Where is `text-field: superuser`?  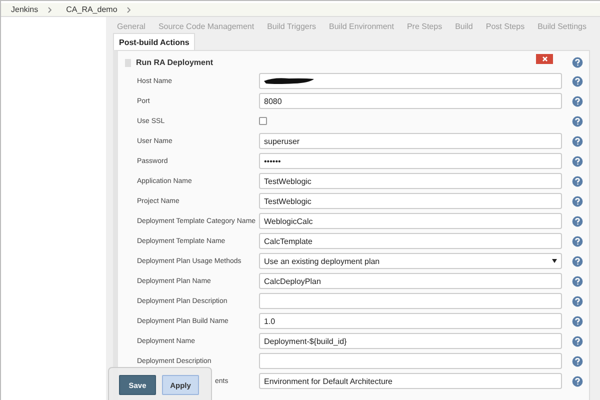 text-field: superuser is located at coordinates (410, 141).